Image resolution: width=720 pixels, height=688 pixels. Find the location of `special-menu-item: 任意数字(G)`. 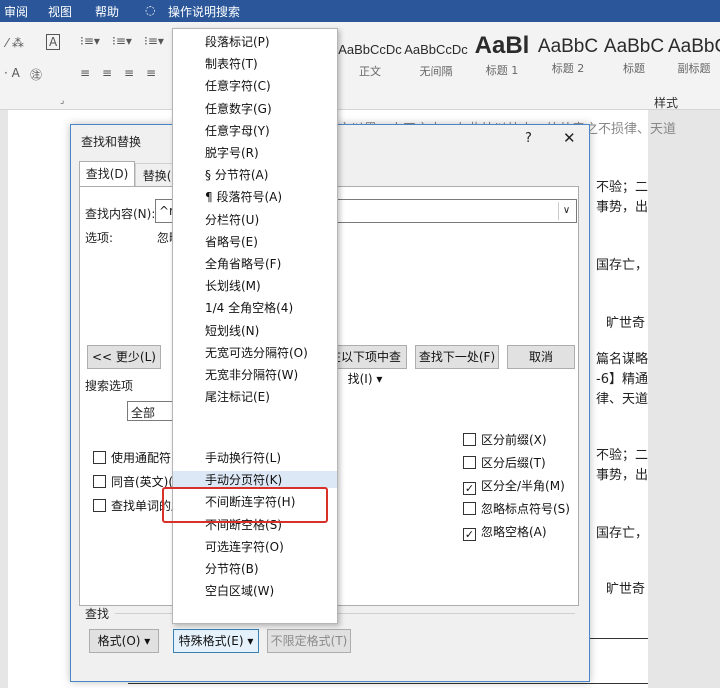

special-menu-item: 任意数字(G) is located at coordinates (238, 108).